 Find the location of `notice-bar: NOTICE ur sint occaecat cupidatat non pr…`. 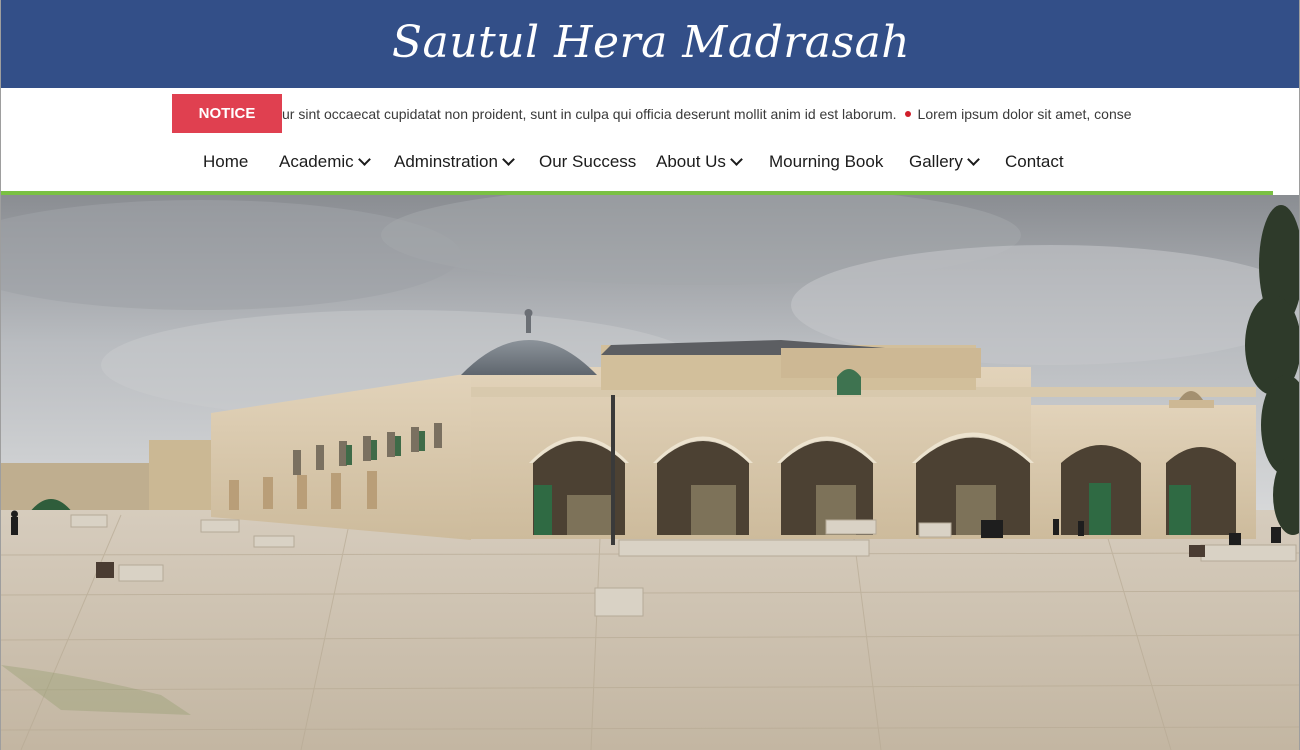

notice-bar: NOTICE ur sint occaecat cupidatat non pr… is located at coordinates (652, 113).